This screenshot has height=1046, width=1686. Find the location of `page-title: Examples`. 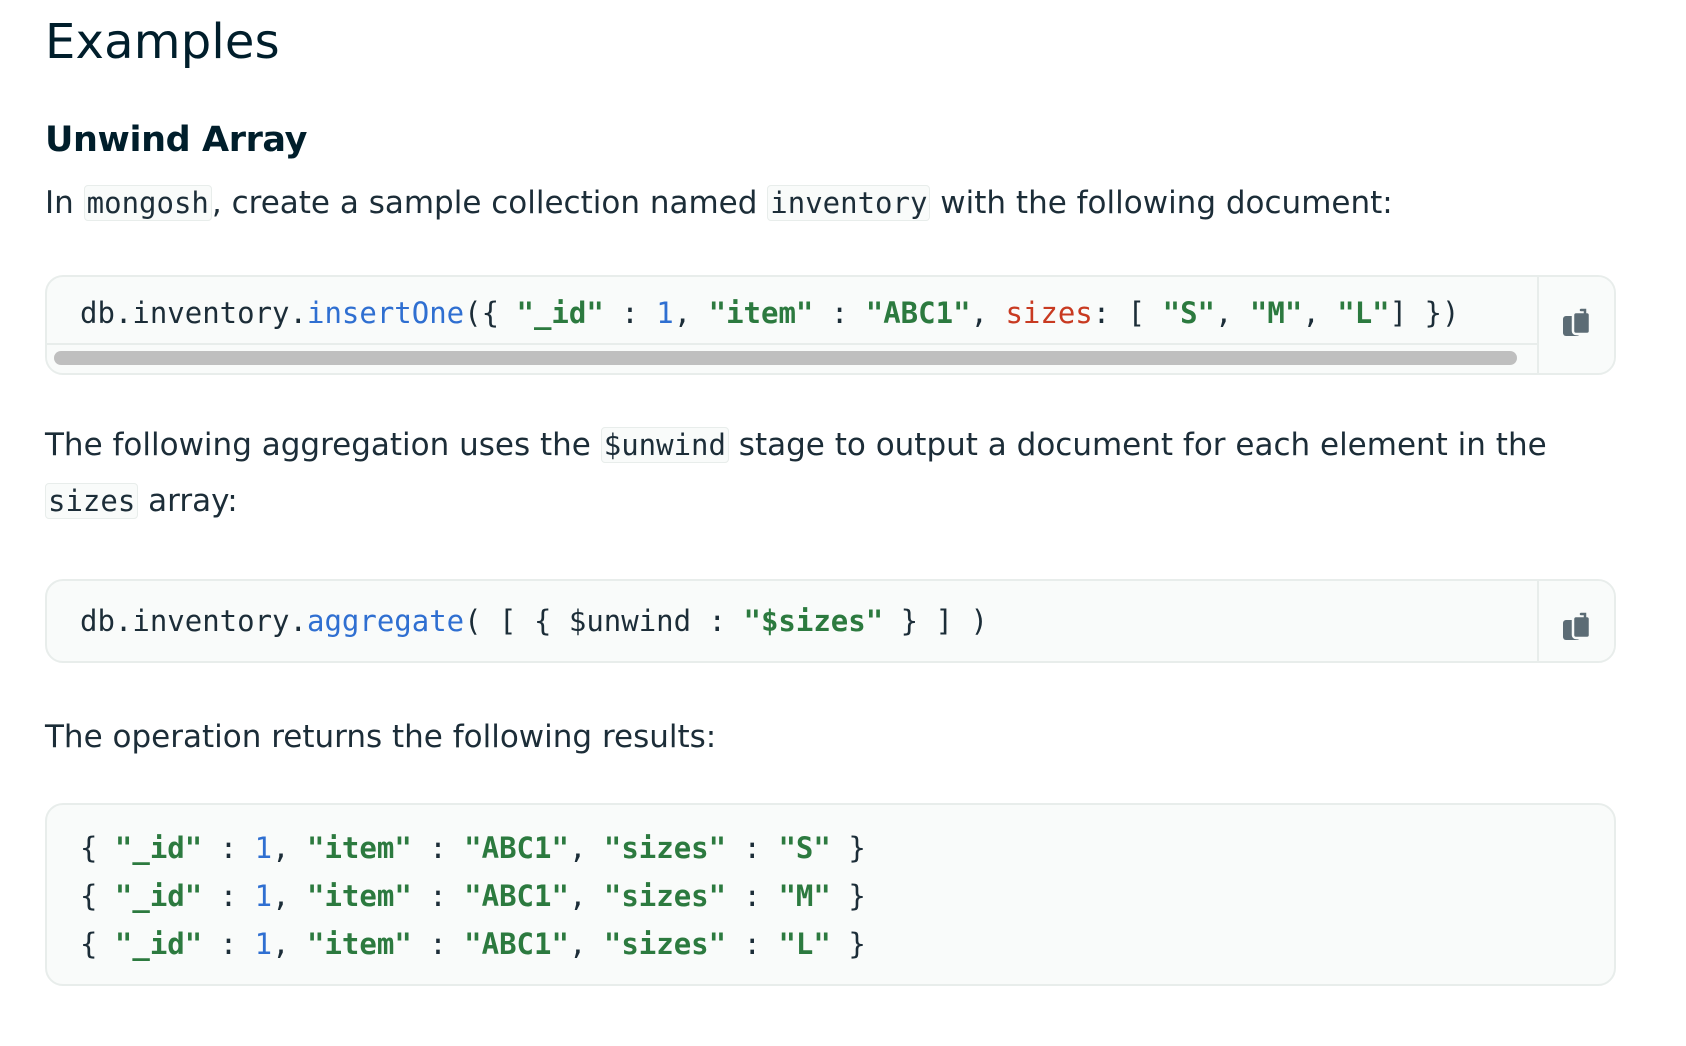

page-title: Examples is located at coordinates (162, 42).